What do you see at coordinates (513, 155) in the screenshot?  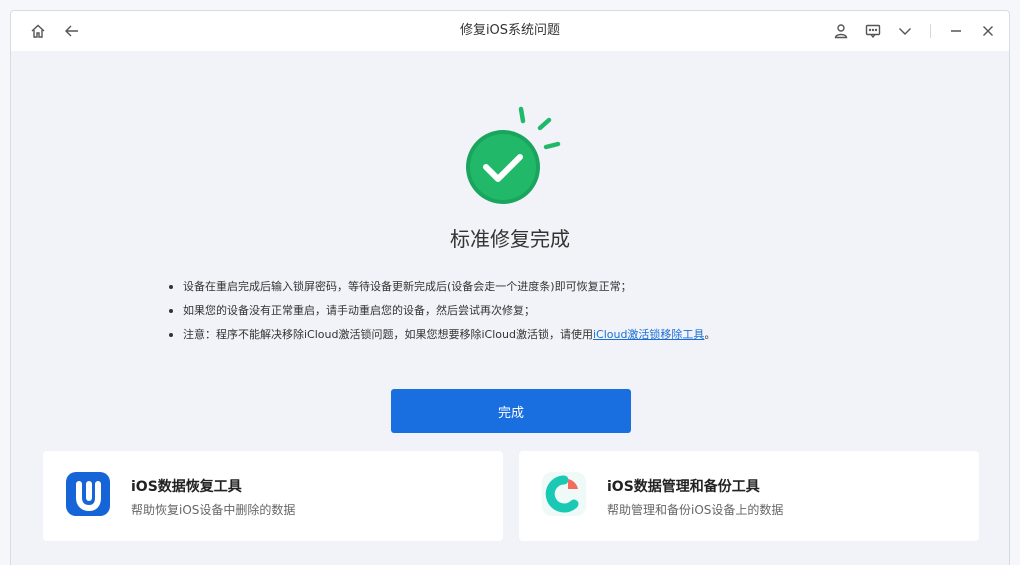 I see `success-check-icon` at bounding box center [513, 155].